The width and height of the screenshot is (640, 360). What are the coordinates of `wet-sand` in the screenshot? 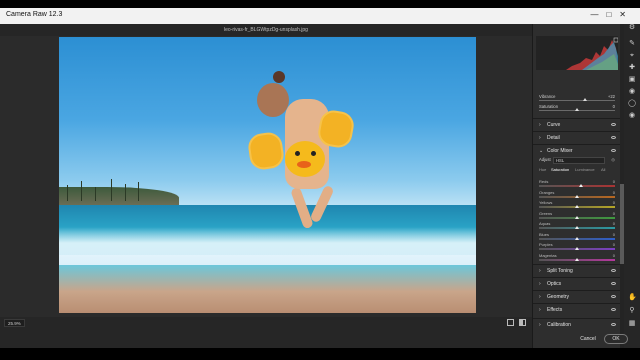 It's located at (267, 289).